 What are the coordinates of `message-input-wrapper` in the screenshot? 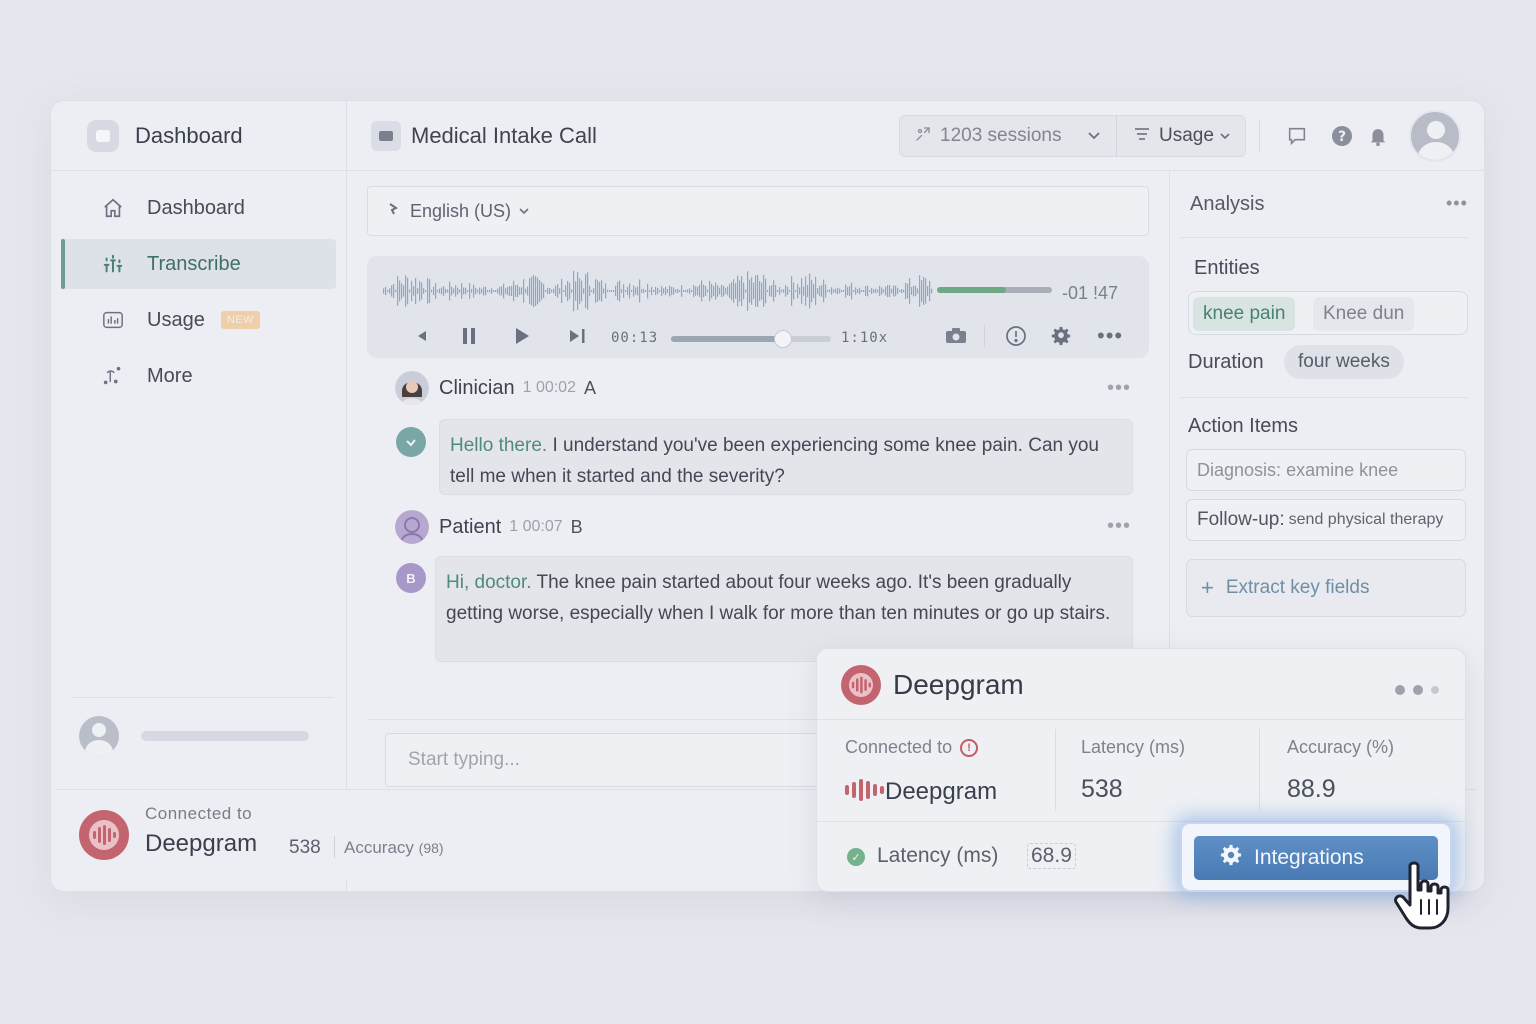 It's located at (610, 760).